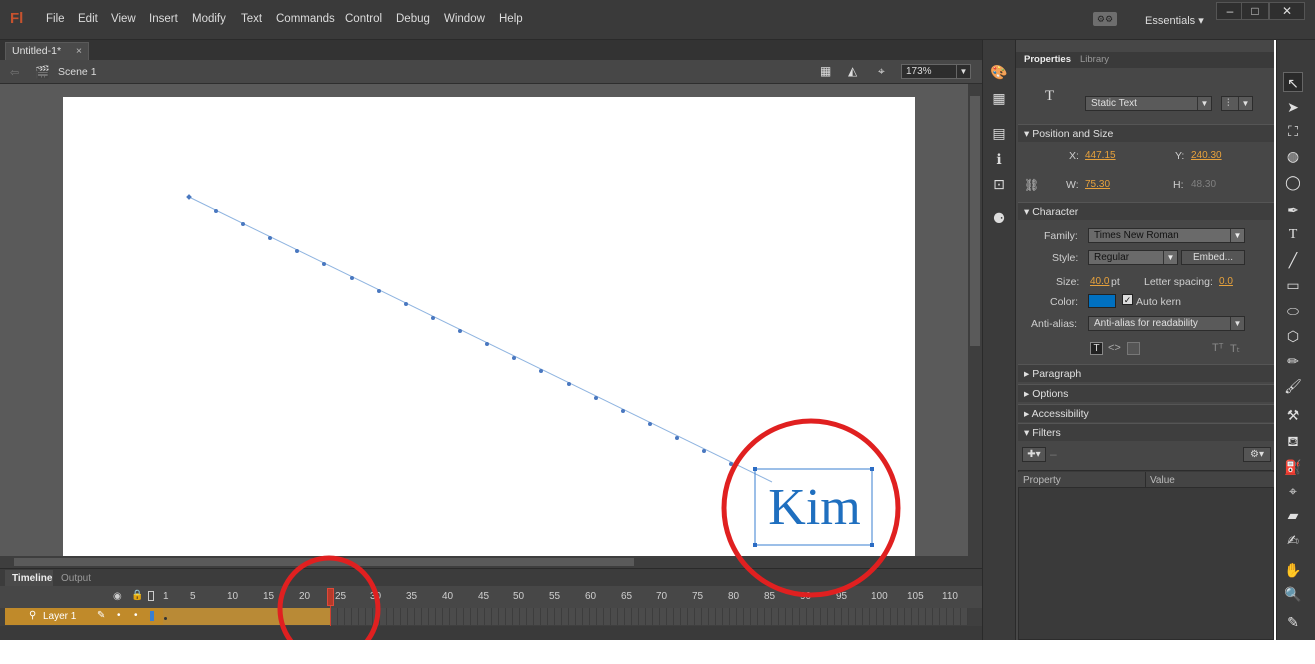 The height and width of the screenshot is (664, 1315). What do you see at coordinates (811, 508) in the screenshot?
I see `annotation-circle-text` at bounding box center [811, 508].